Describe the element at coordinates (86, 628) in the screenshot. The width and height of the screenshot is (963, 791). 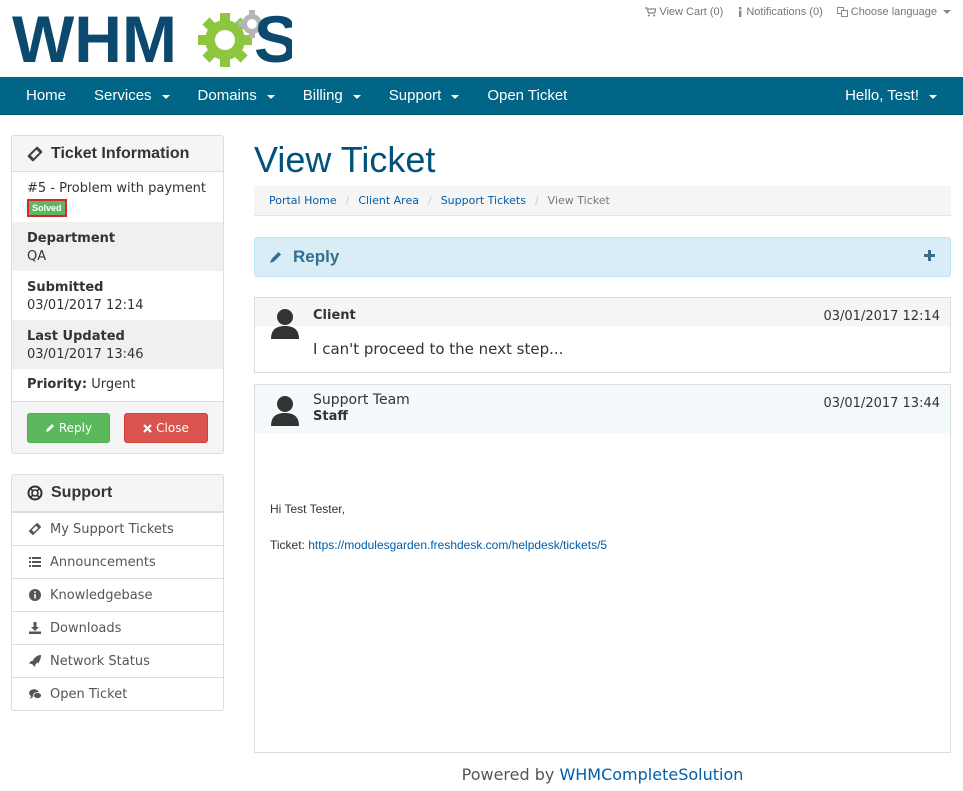
I see `support-link-label: Downloads` at that location.